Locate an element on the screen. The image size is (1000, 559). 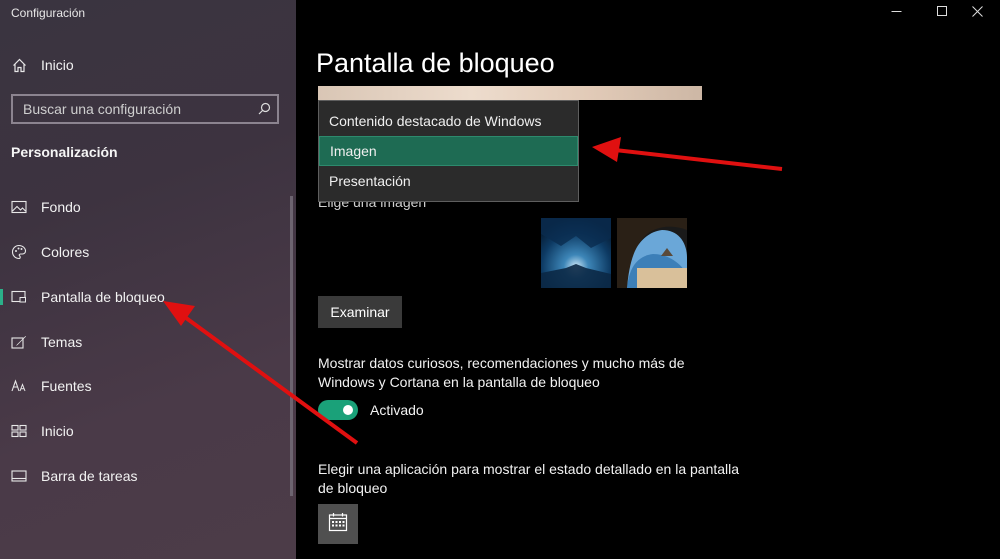
close-icon is located at coordinates (977, 12).